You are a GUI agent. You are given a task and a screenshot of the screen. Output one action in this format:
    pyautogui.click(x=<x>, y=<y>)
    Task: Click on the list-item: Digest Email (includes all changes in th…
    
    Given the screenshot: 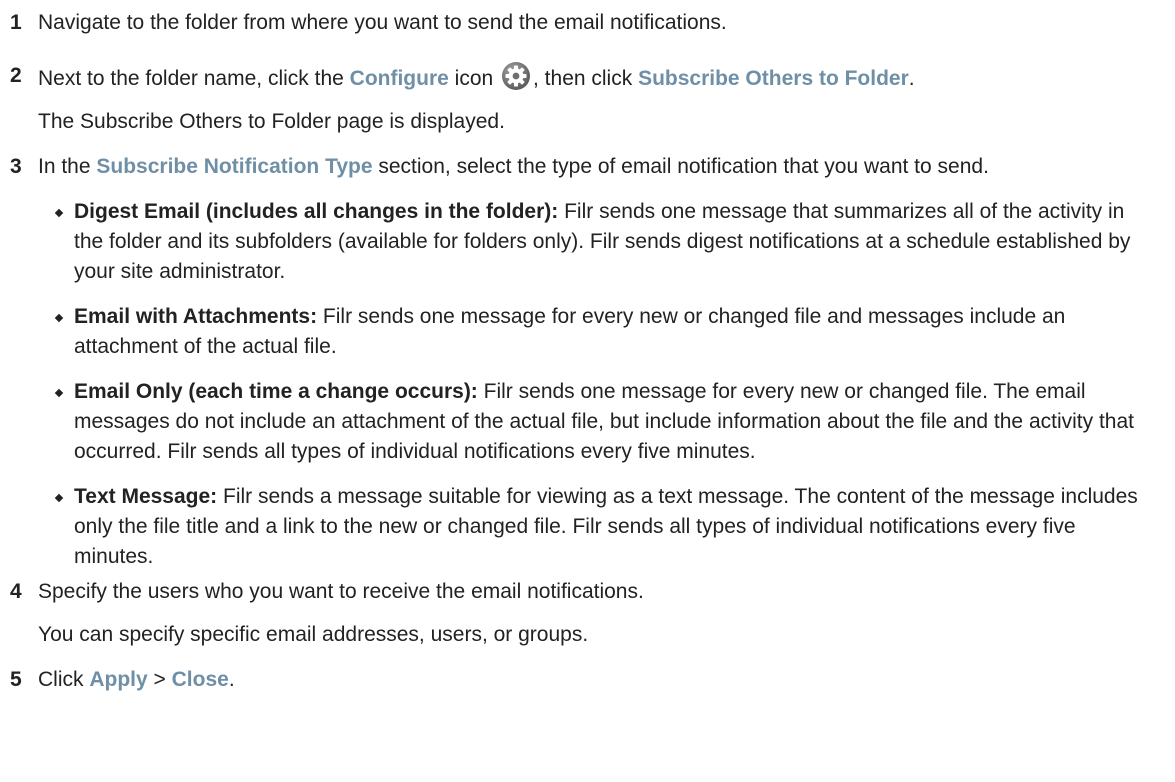 What is the action you would take?
    pyautogui.click(x=604, y=242)
    